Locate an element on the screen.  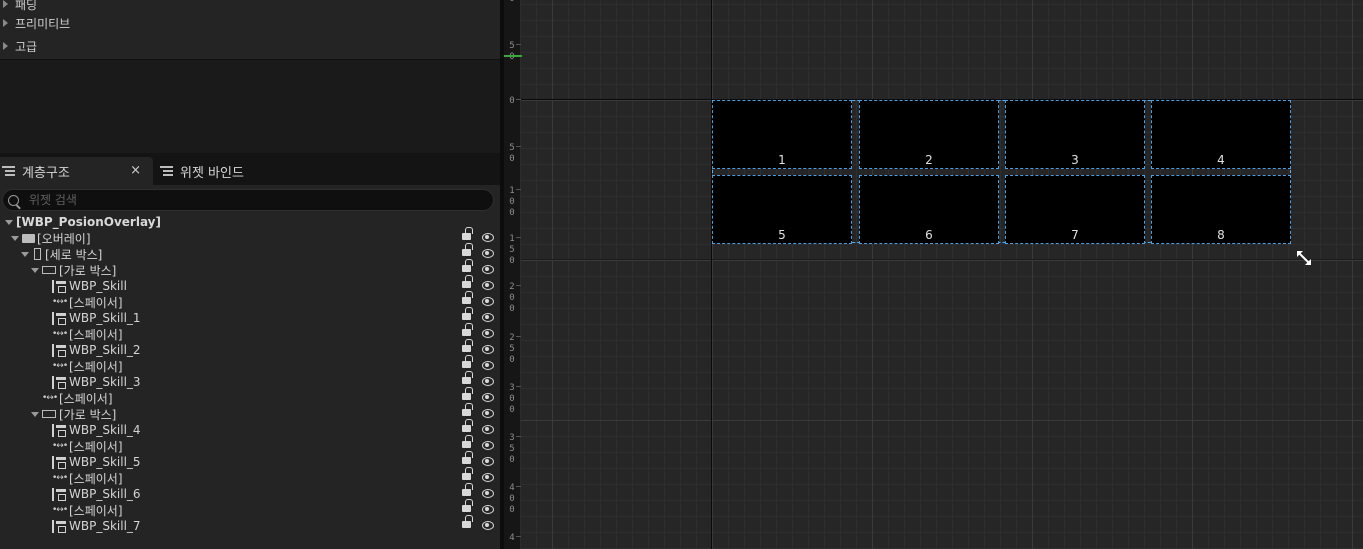
skill-slot: 8 is located at coordinates (1221, 209).